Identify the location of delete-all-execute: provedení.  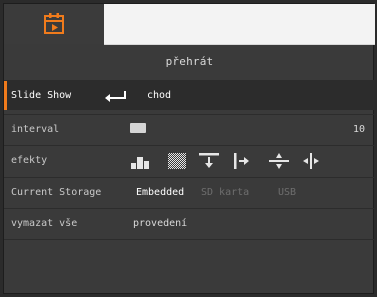
(160, 223).